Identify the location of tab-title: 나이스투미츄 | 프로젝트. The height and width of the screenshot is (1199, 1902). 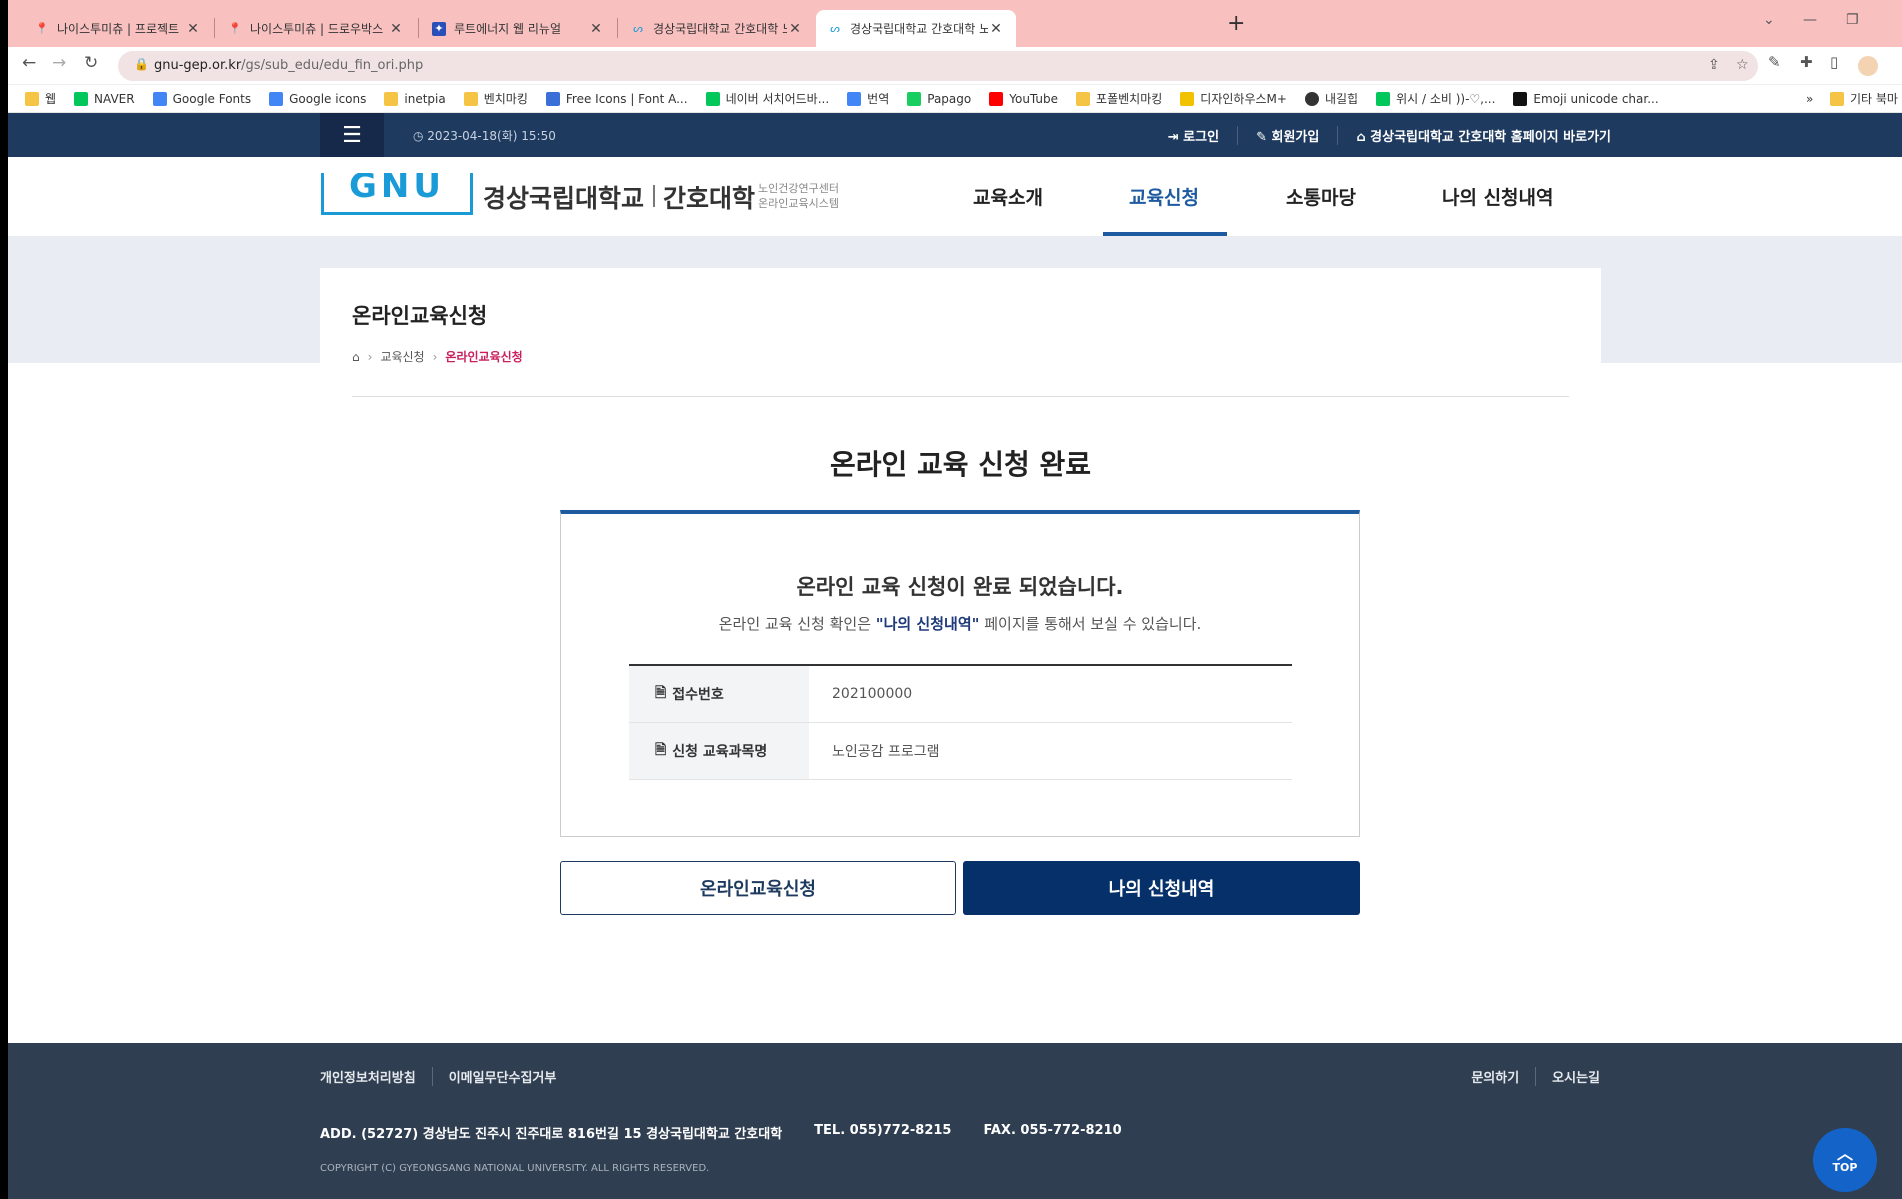
(118, 29).